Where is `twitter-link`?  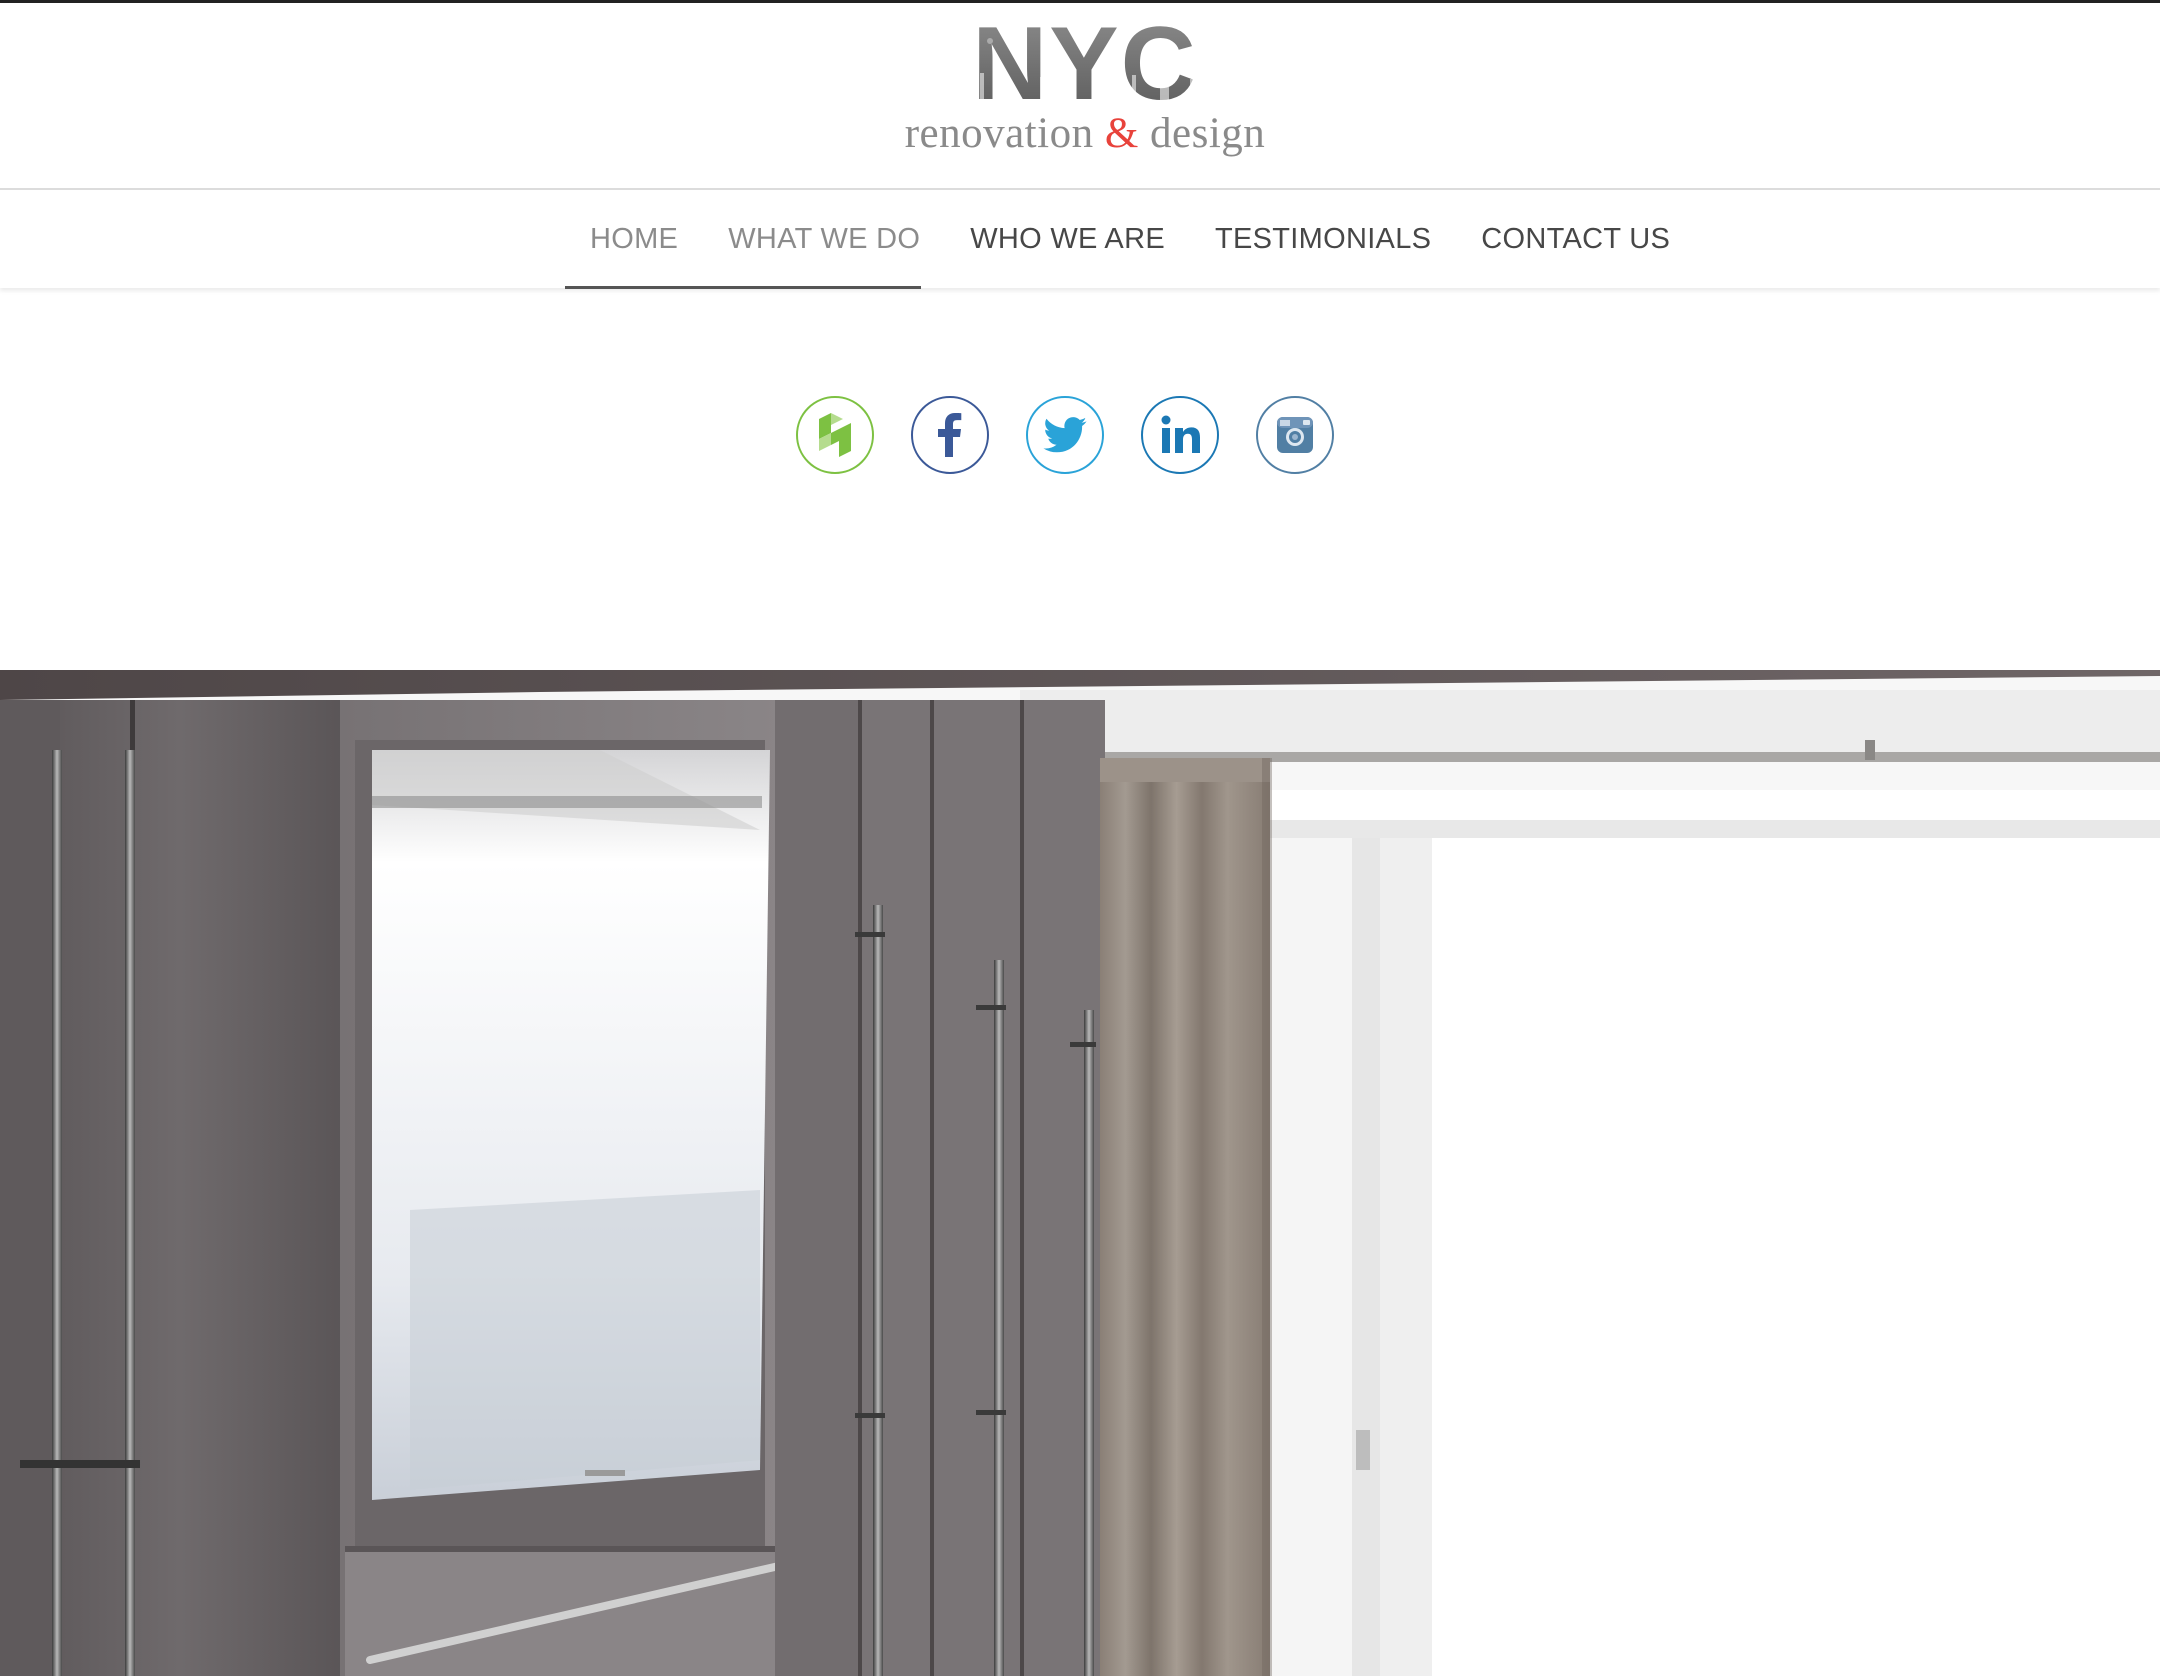
twitter-link is located at coordinates (1065, 435).